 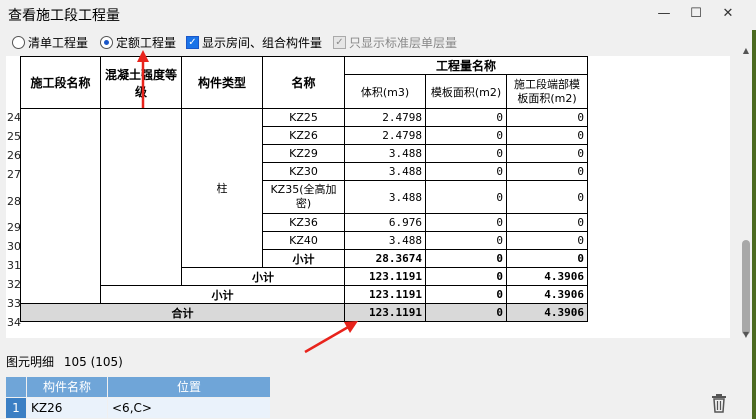 What do you see at coordinates (67, 408) in the screenshot?
I see `detail-cell-component-name: KZ26` at bounding box center [67, 408].